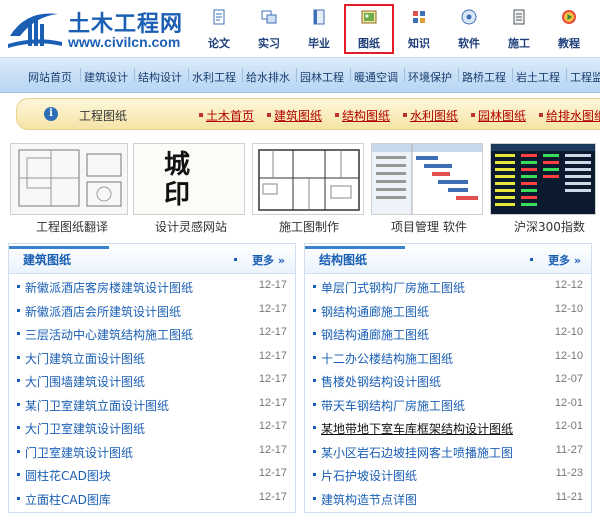  I want to click on category-link-supervision: 工程监, so click(585, 77).